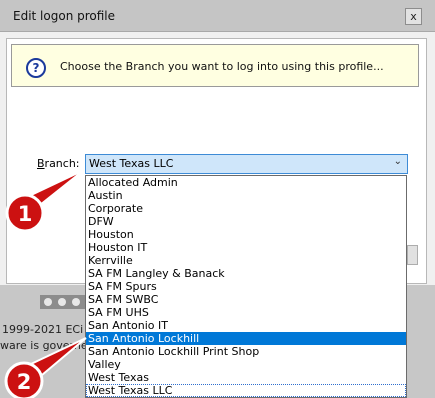 The height and width of the screenshot is (398, 435). I want to click on title-bar: Edit logon profile x, so click(217, 16).